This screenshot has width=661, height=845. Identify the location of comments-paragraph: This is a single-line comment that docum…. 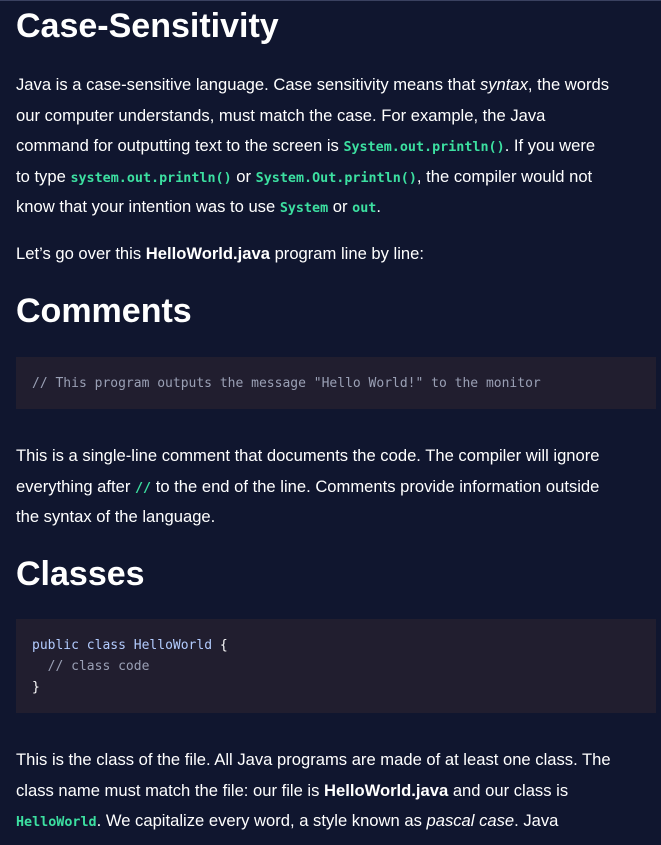
(308, 486).